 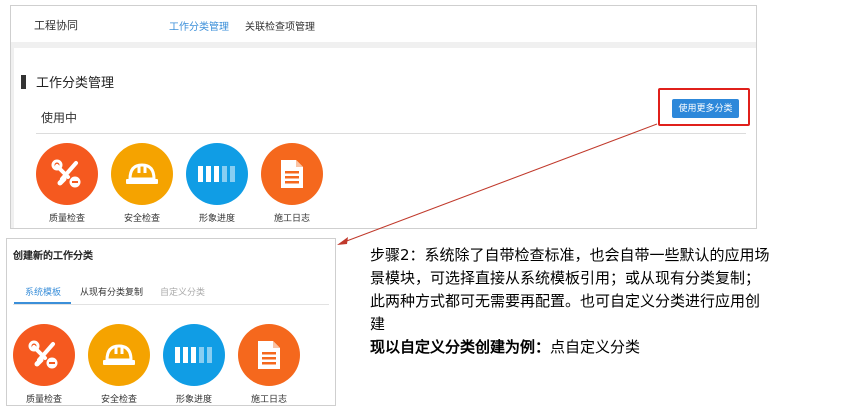 I want to click on instruction-line: 景模块，可选择直接从系统模板引用；或从现有分类复制；, so click(x=565, y=278).